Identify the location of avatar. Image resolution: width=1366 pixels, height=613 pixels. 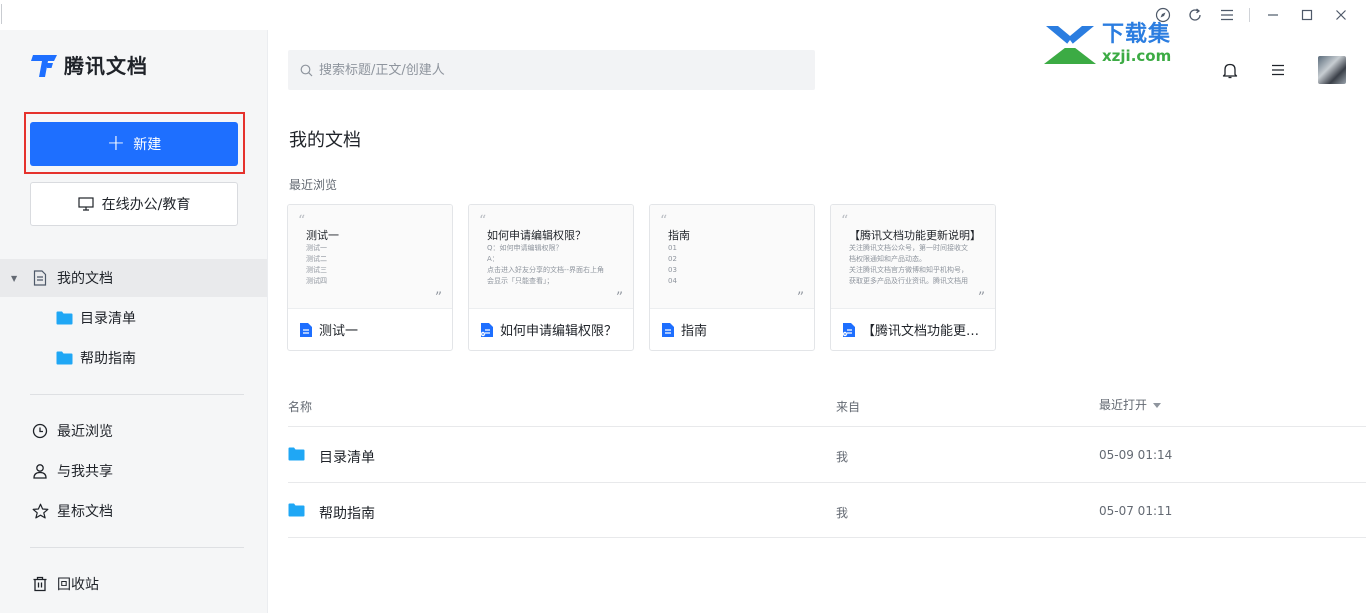
(1332, 70).